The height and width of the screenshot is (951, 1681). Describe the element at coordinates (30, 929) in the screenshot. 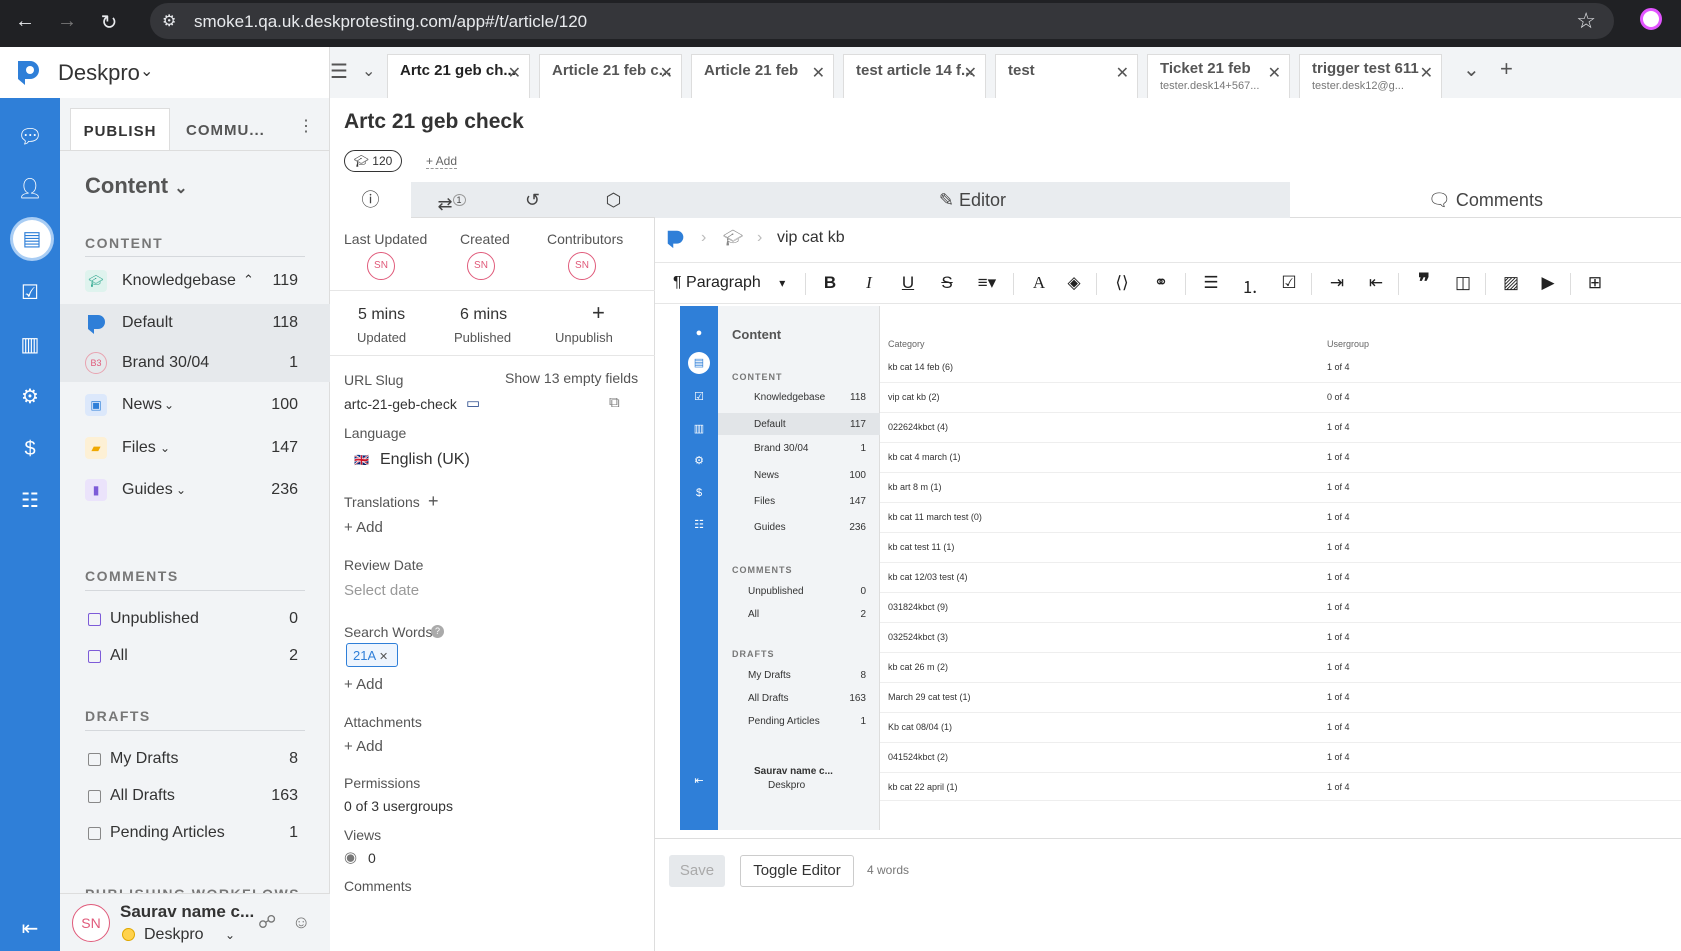

I see `collapse-icon: ⇤` at that location.